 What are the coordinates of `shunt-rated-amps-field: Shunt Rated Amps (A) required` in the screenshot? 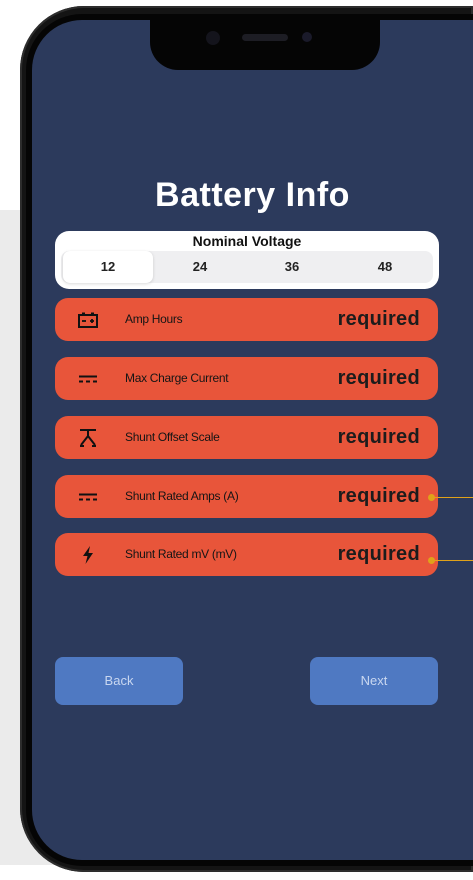 It's located at (246, 496).